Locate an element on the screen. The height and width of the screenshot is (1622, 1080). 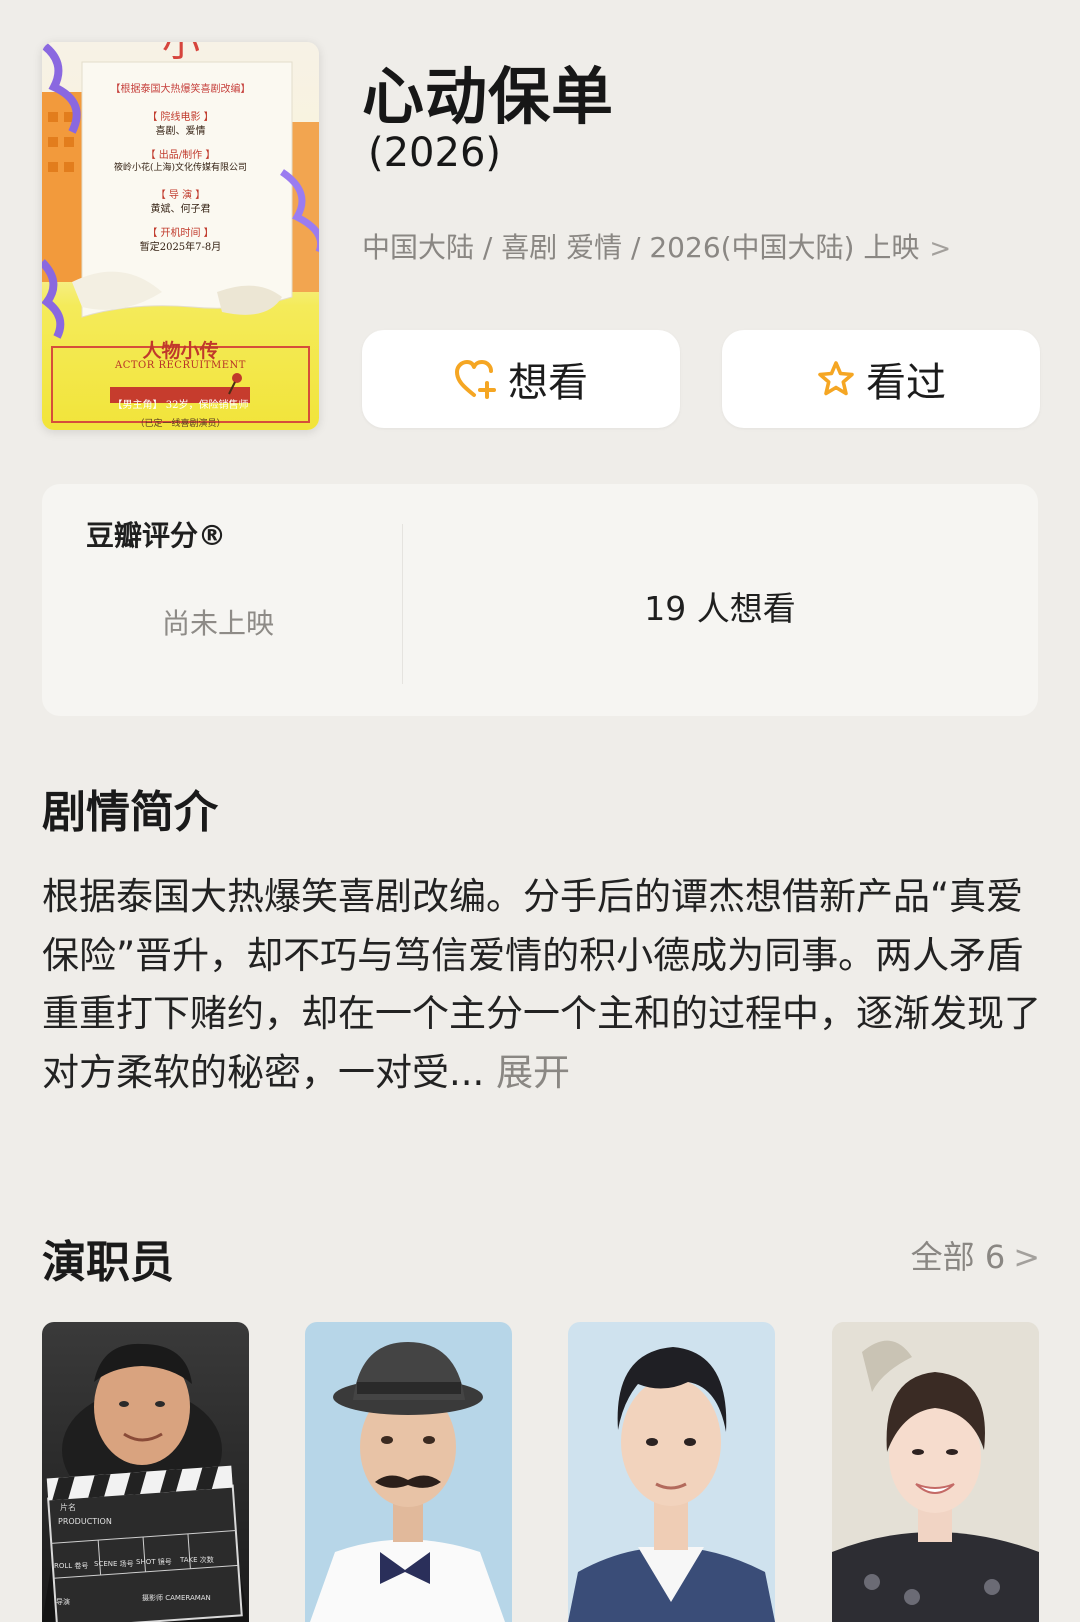
cast-all-link: 全部 6 > is located at coordinates (975, 1255).